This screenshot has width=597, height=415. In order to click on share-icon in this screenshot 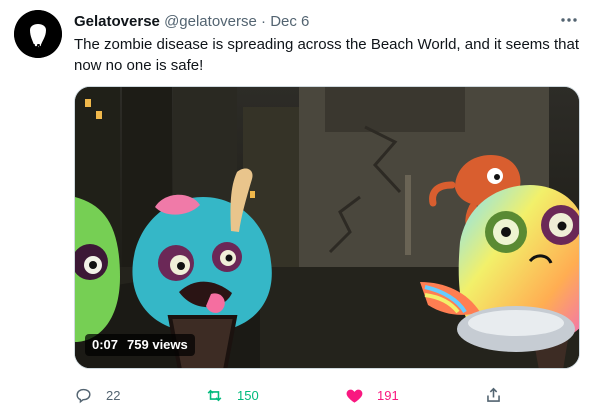, I will do `click(493, 394)`.